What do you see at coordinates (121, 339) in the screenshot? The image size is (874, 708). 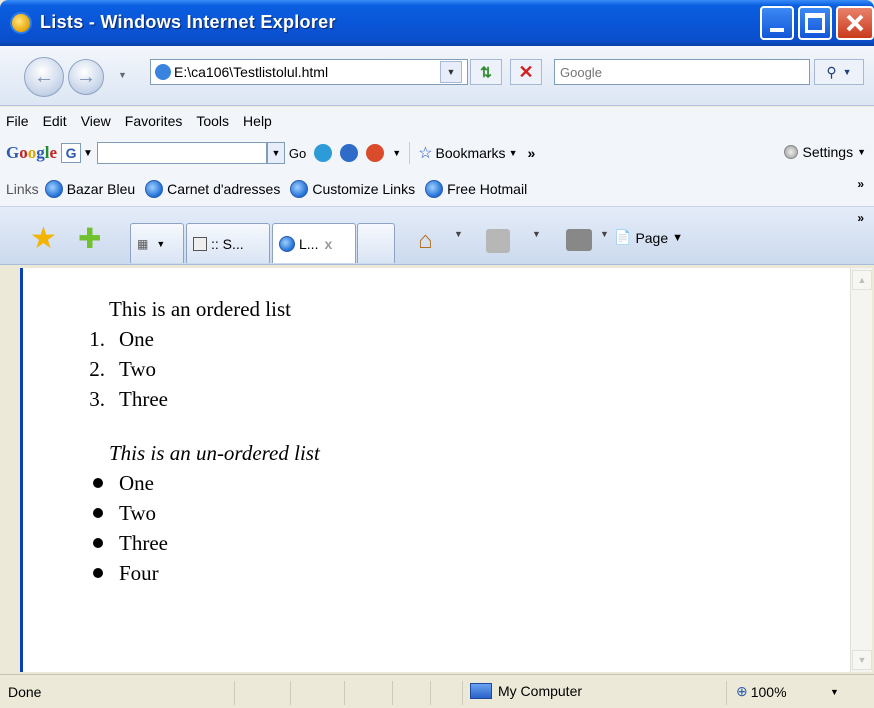 I see `list-item: 1. One` at bounding box center [121, 339].